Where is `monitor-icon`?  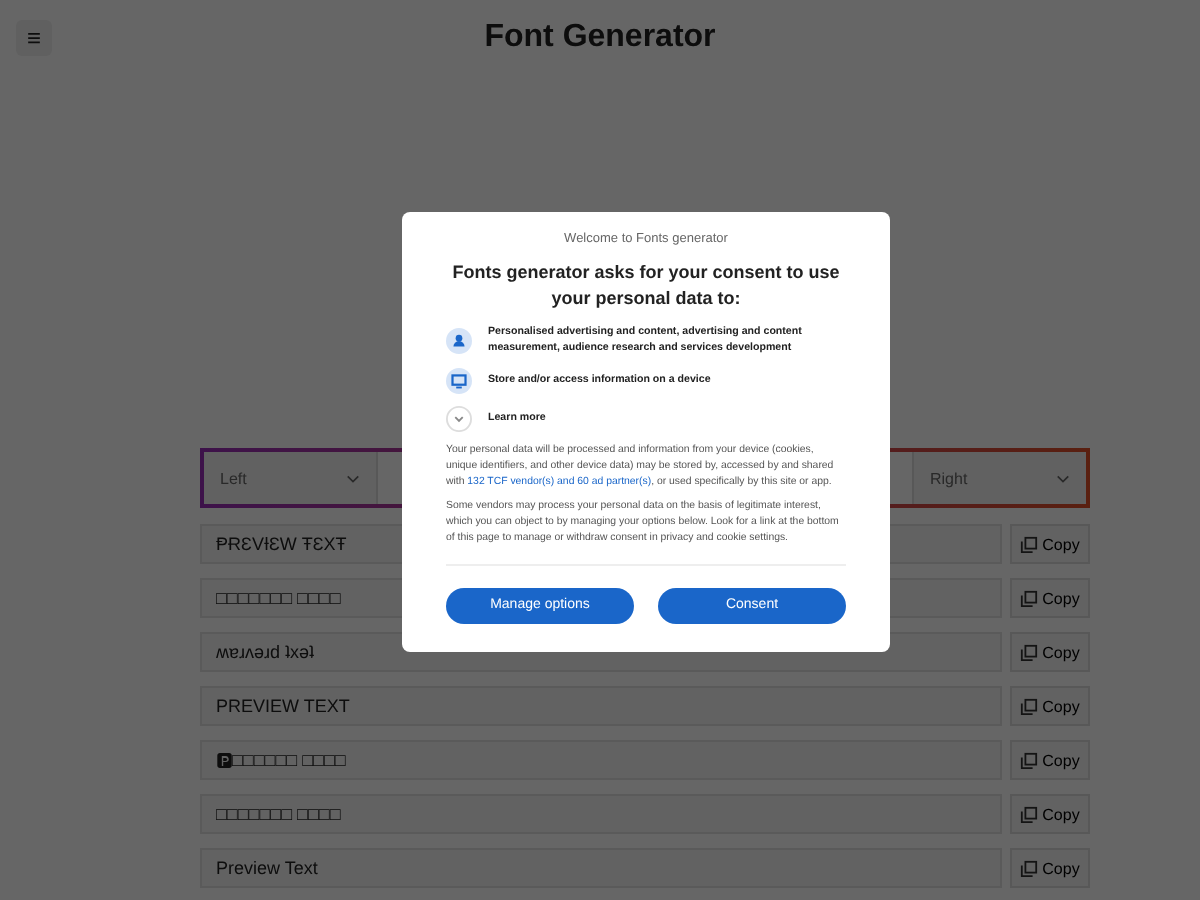
monitor-icon is located at coordinates (459, 381).